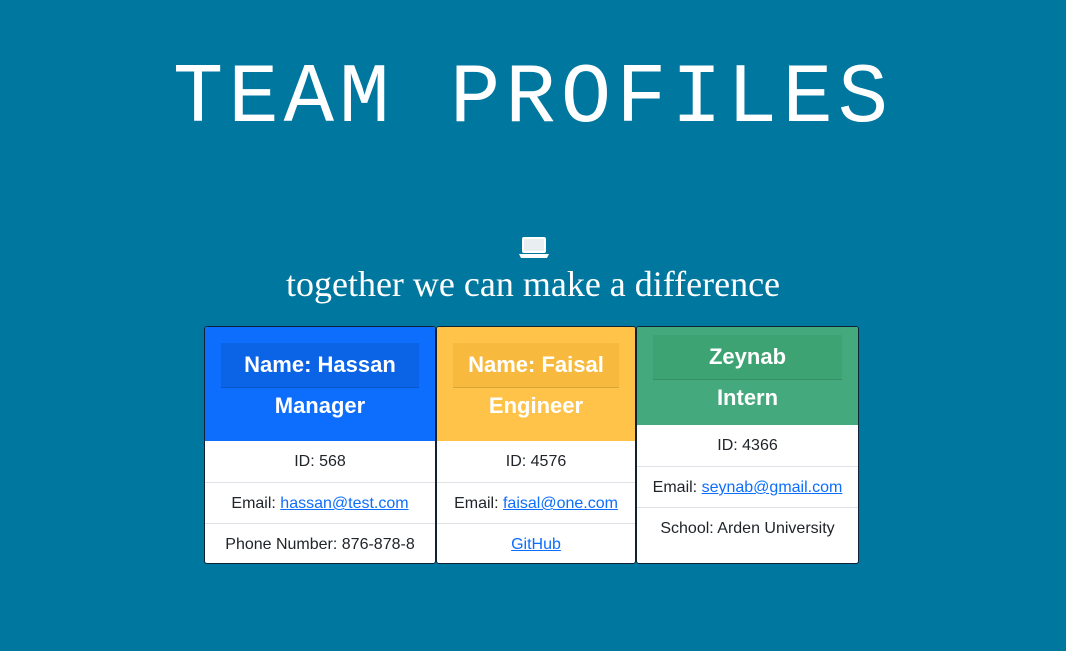 This screenshot has height=651, width=1066. What do you see at coordinates (747, 397) in the screenshot?
I see `employee-role: Intern` at bounding box center [747, 397].